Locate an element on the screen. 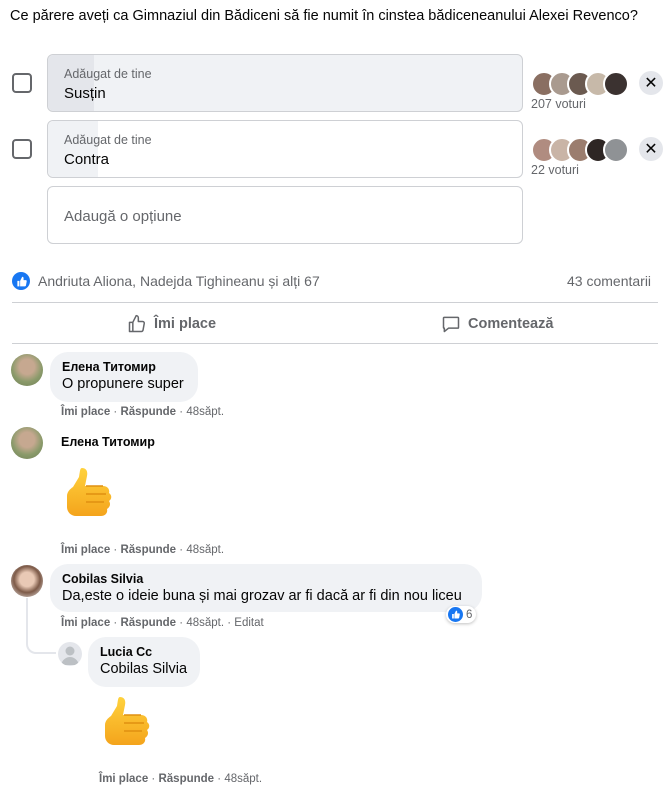 The image size is (672, 790). comments-count-link: 43 comentarii is located at coordinates (609, 281).